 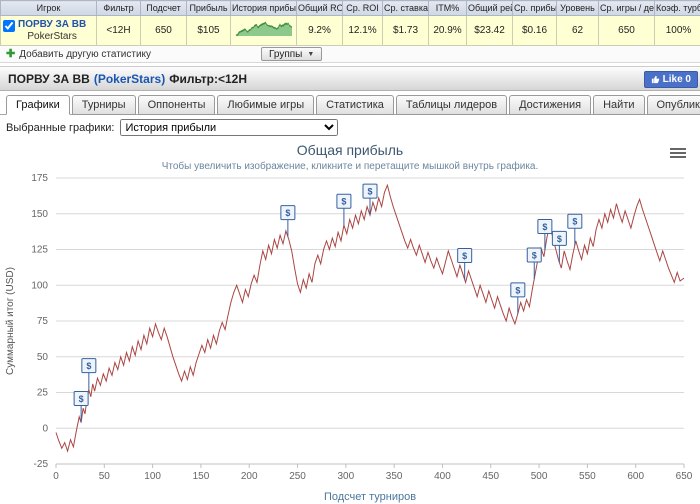 I want to click on cell-avg-stake: $1.73, so click(x=406, y=31).